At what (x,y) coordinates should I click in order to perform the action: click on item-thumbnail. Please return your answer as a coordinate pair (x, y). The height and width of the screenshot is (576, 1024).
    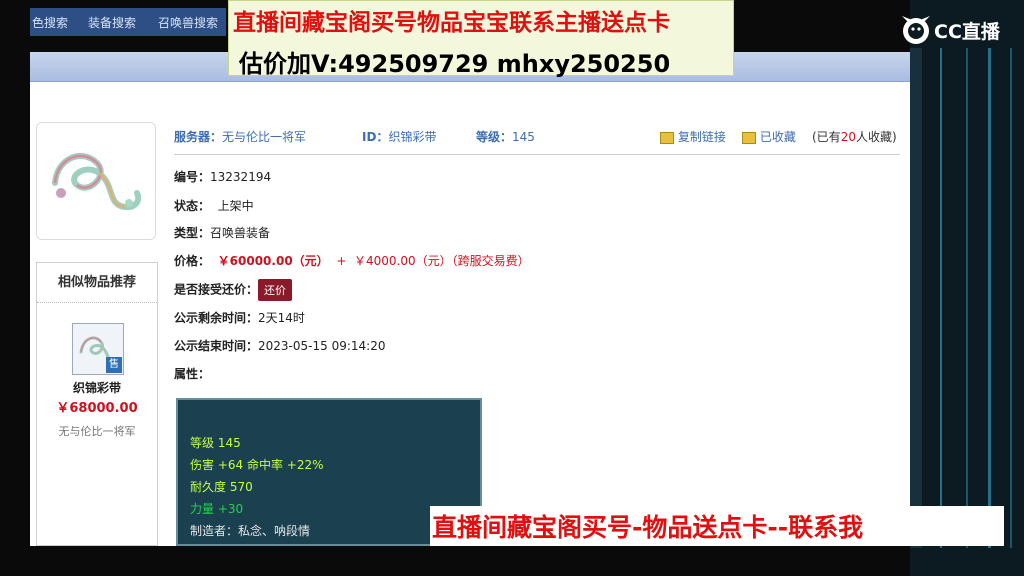
    Looking at the image, I should click on (96, 181).